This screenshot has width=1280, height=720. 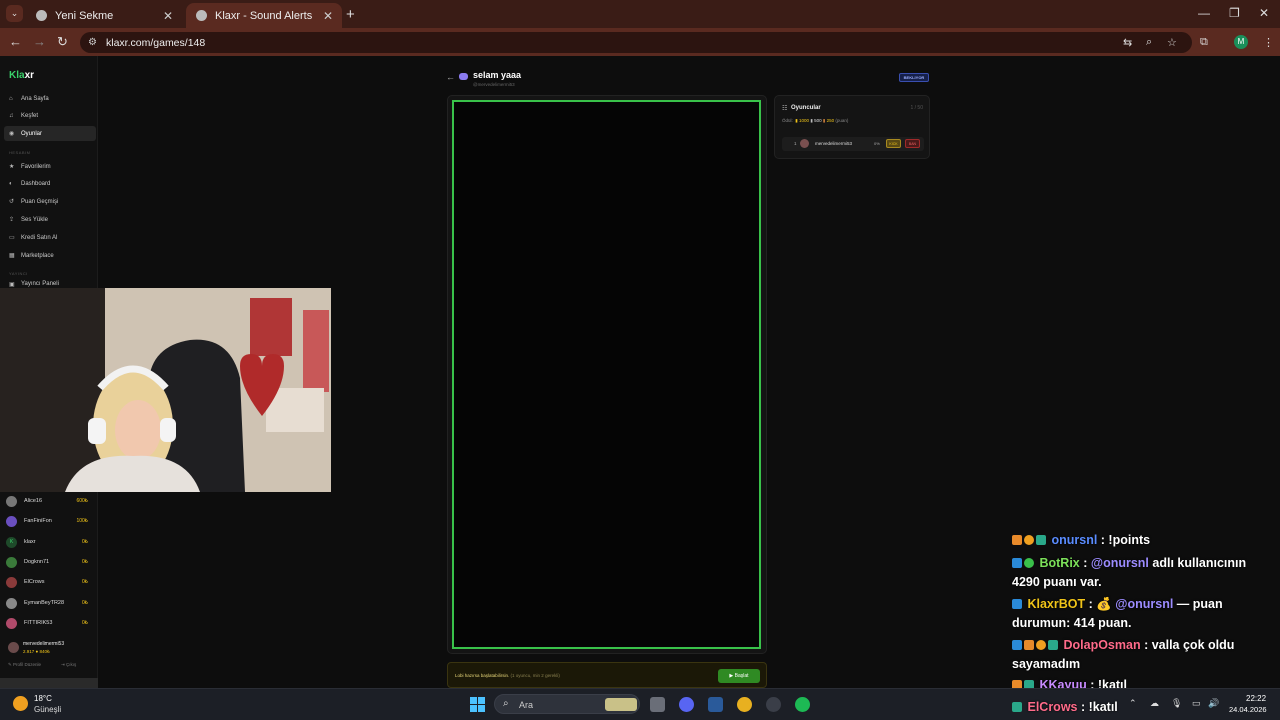 I want to click on sidebar-item-label: Ses Yükle, so click(x=34, y=219).